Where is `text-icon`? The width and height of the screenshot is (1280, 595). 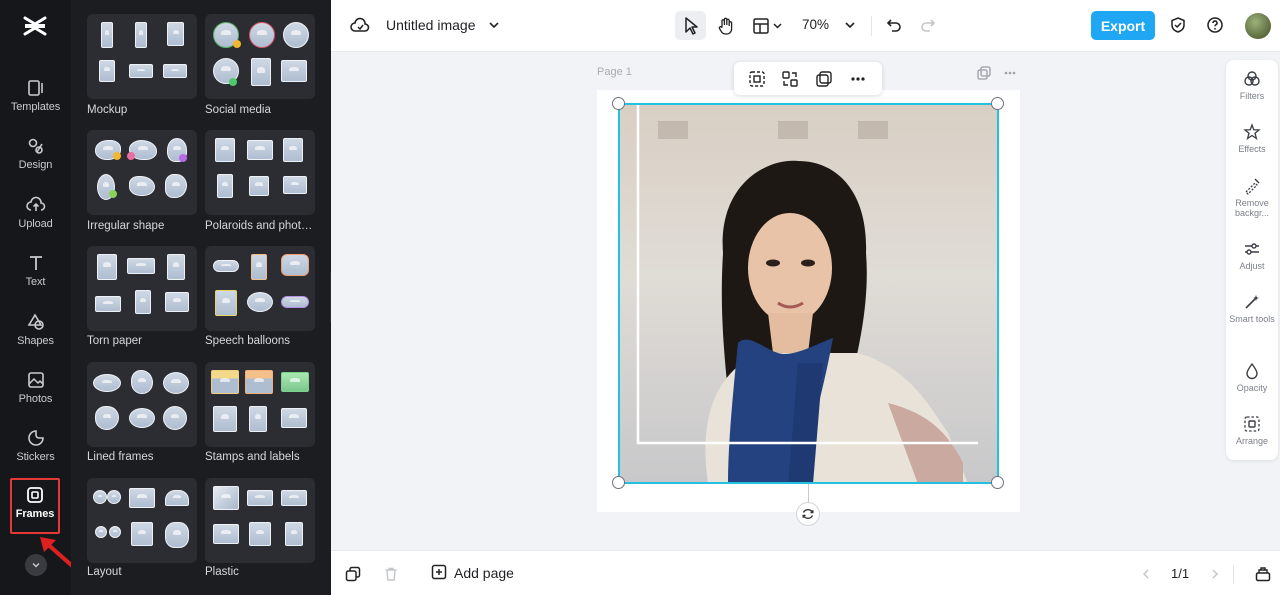 text-icon is located at coordinates (35, 263).